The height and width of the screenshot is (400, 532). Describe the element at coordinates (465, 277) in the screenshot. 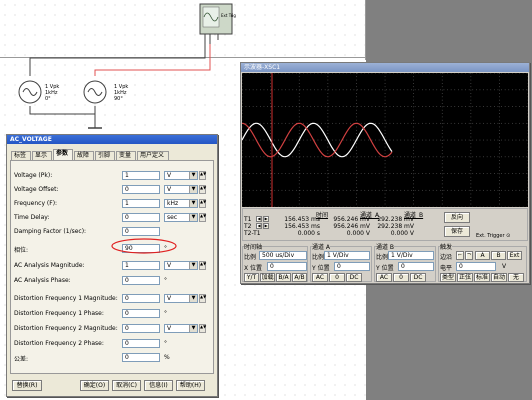

I see `mode-button-正弦: 正弦` at that location.